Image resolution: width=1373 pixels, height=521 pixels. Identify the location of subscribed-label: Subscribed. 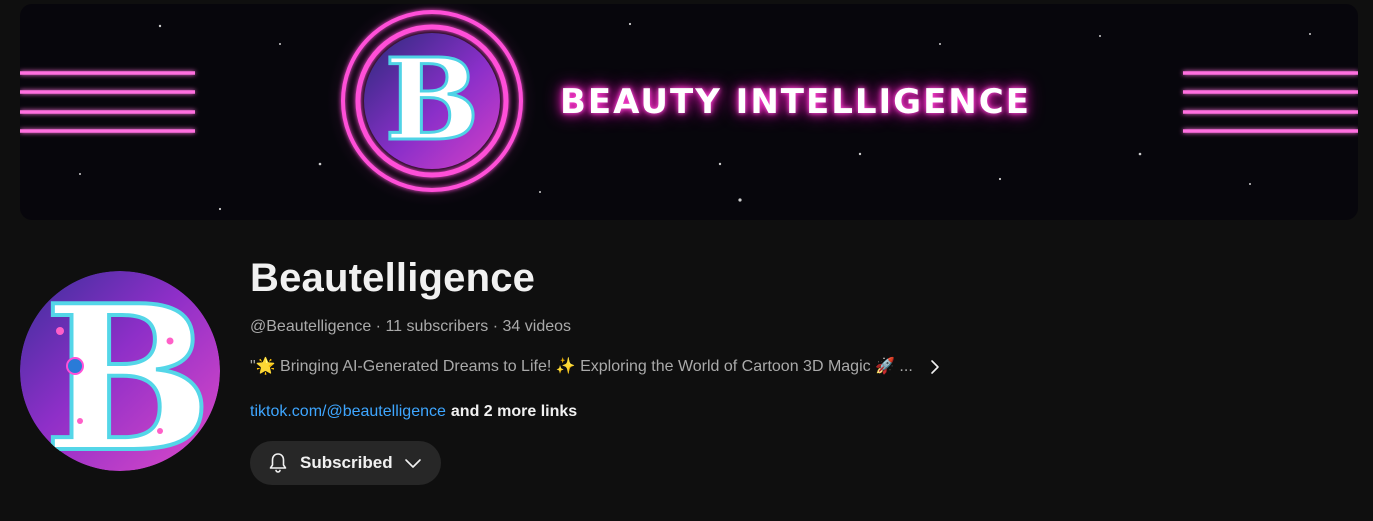
(346, 462).